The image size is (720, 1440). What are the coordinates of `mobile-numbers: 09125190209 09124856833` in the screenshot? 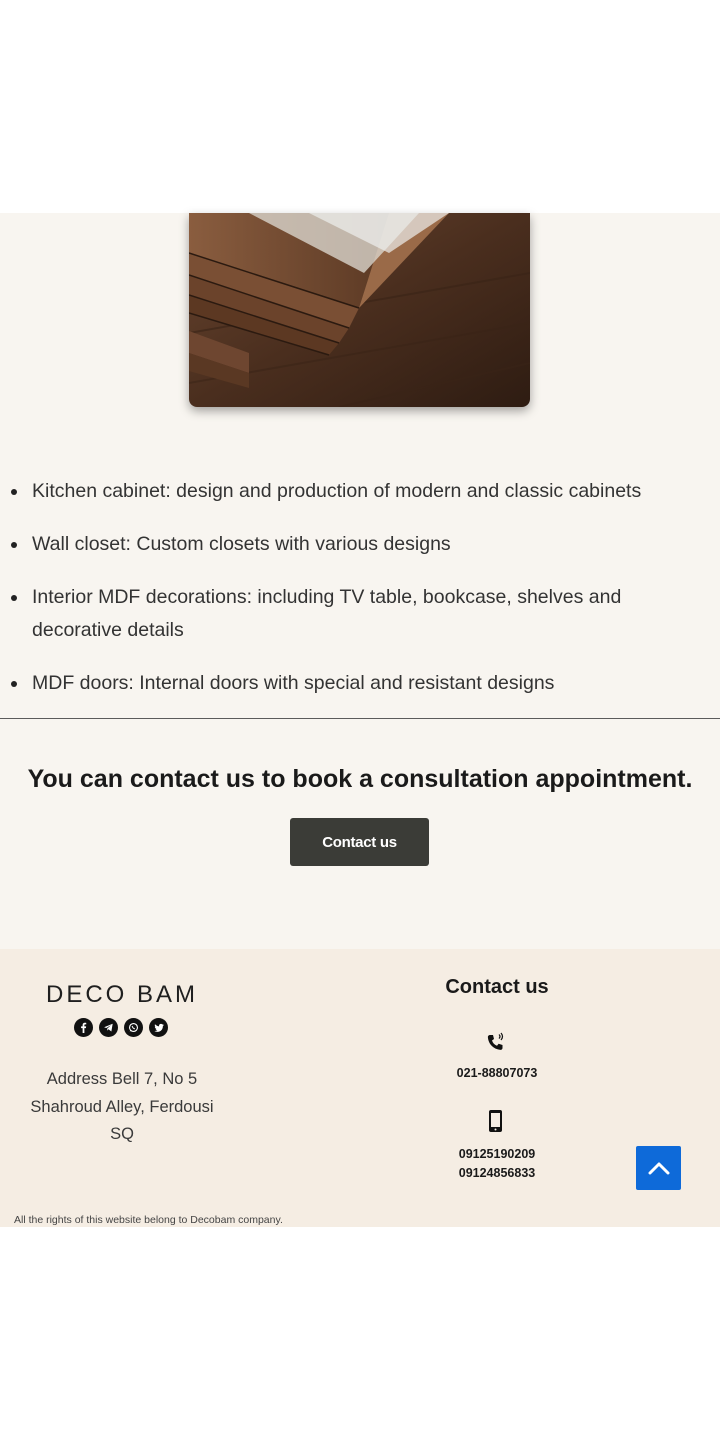 It's located at (497, 1163).